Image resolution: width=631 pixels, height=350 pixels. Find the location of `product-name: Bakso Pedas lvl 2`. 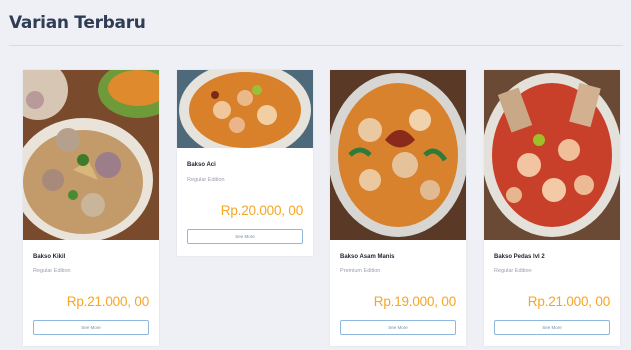

product-name: Bakso Pedas lvl 2 is located at coordinates (519, 257).